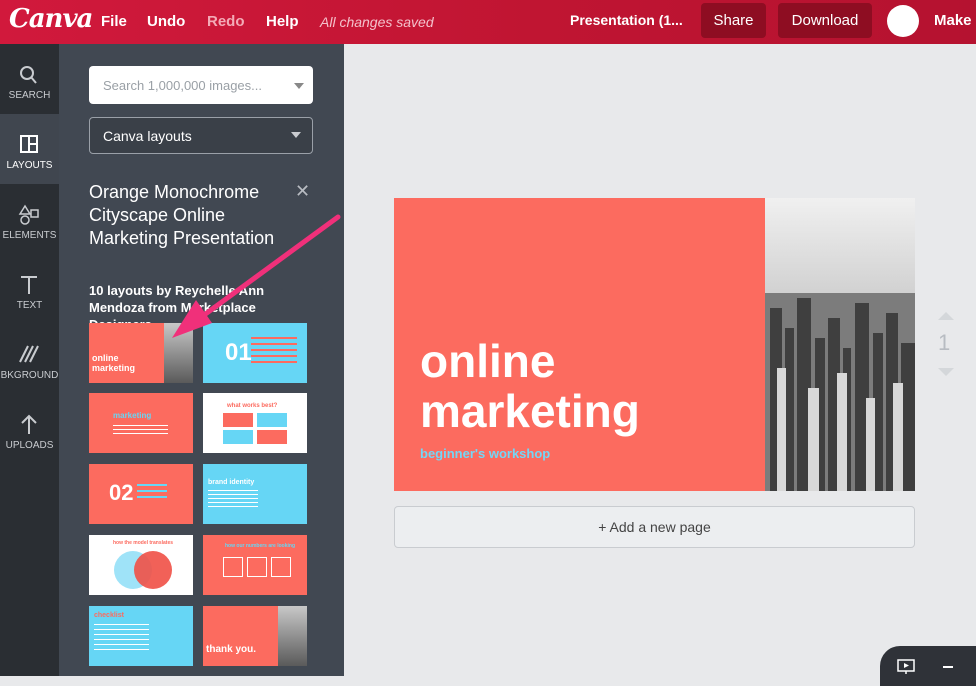 The image size is (976, 686). Describe the element at coordinates (28, 75) in the screenshot. I see `magnifier-icon` at that location.